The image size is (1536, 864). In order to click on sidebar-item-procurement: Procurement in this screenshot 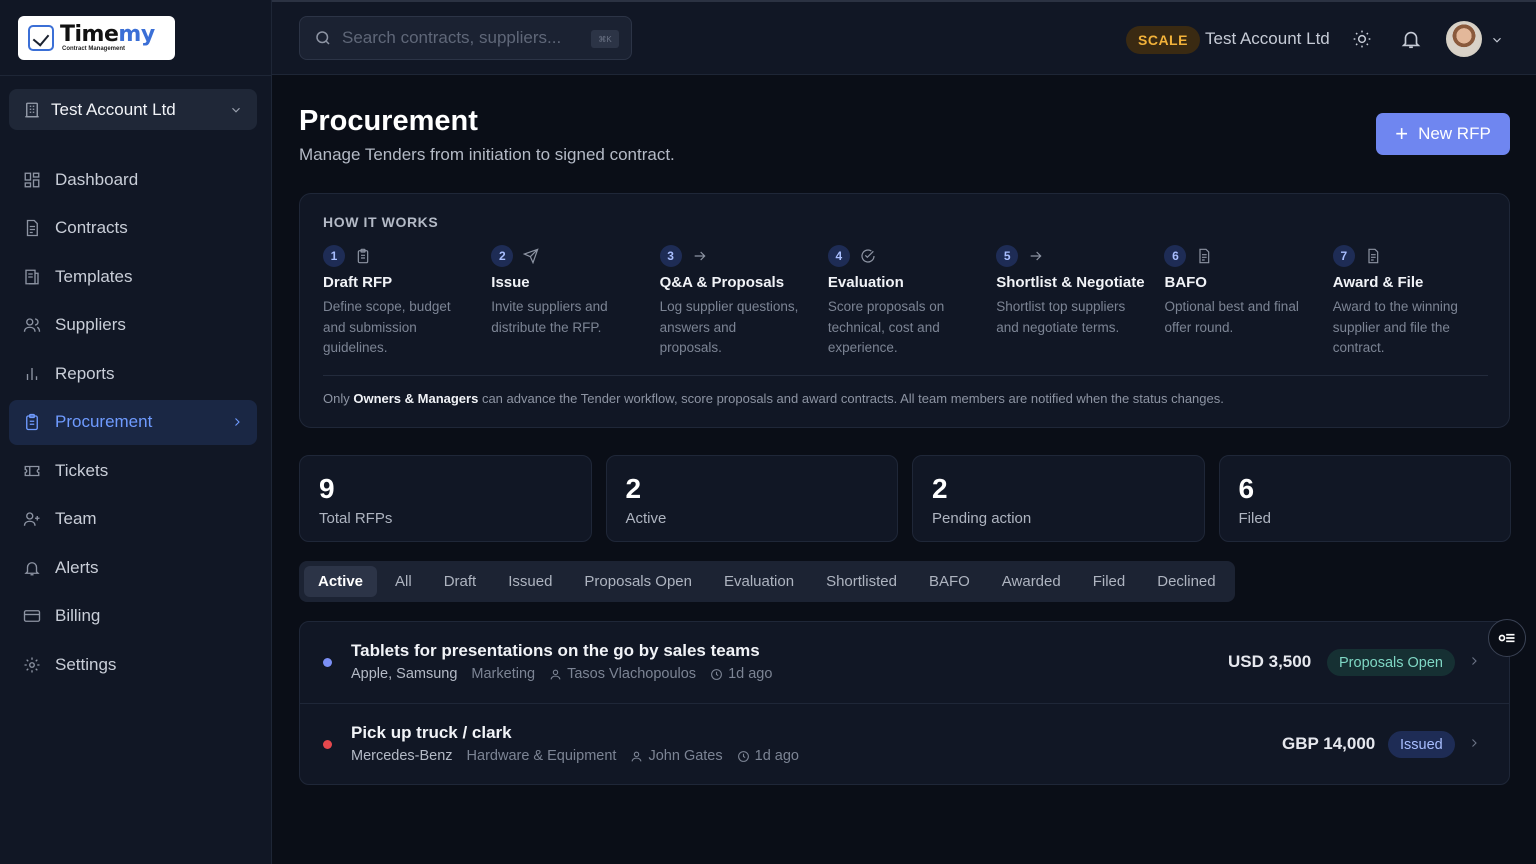, I will do `click(133, 422)`.